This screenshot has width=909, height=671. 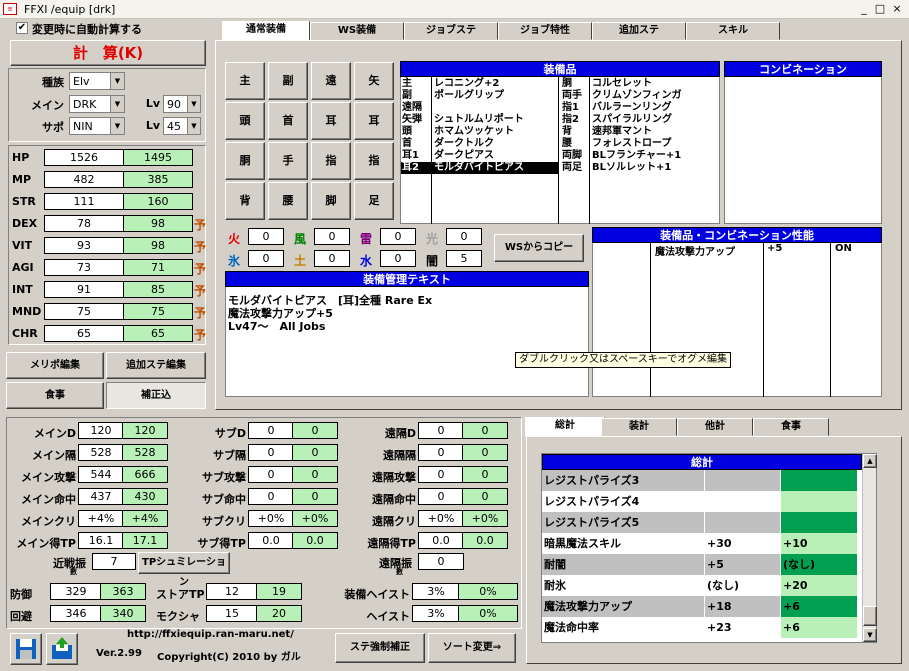 I want to click on equip-slot-name: 遠隔, so click(x=412, y=107).